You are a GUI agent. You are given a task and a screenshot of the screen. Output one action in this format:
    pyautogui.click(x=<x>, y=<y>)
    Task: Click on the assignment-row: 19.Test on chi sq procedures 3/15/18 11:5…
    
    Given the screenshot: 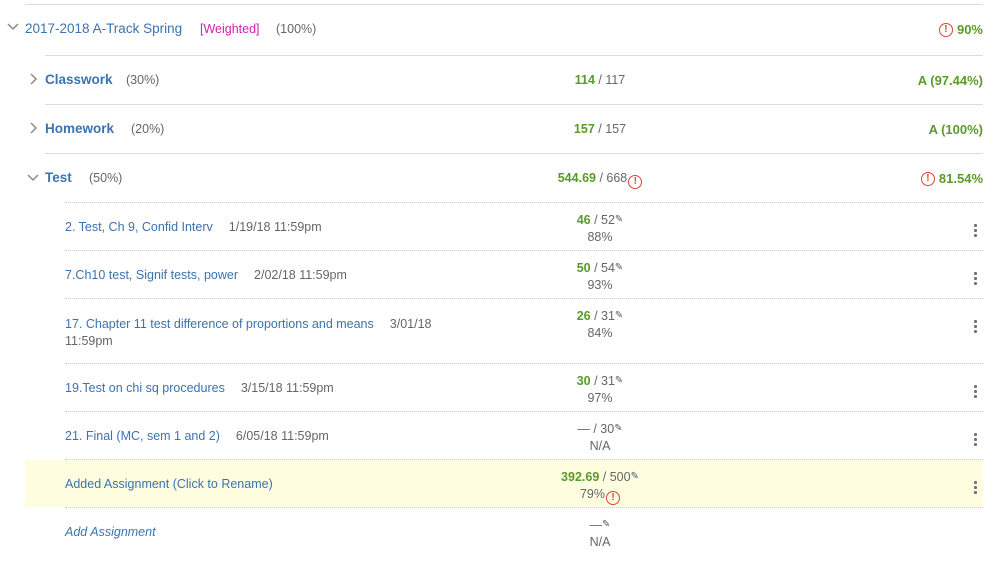 What is the action you would take?
    pyautogui.click(x=502, y=391)
    